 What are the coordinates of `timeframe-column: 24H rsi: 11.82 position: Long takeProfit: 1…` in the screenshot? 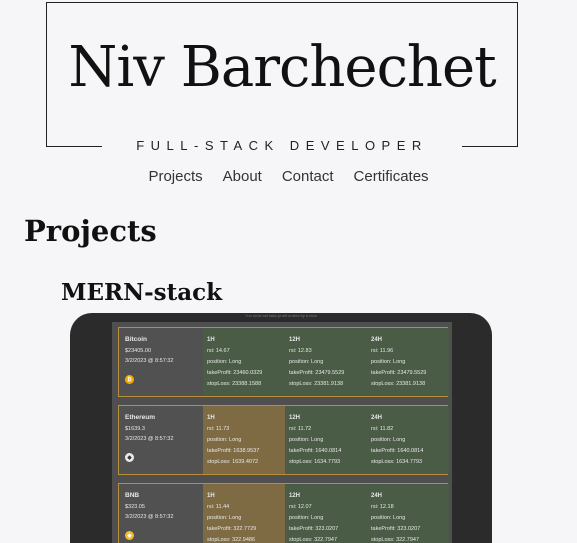 It's located at (408, 440).